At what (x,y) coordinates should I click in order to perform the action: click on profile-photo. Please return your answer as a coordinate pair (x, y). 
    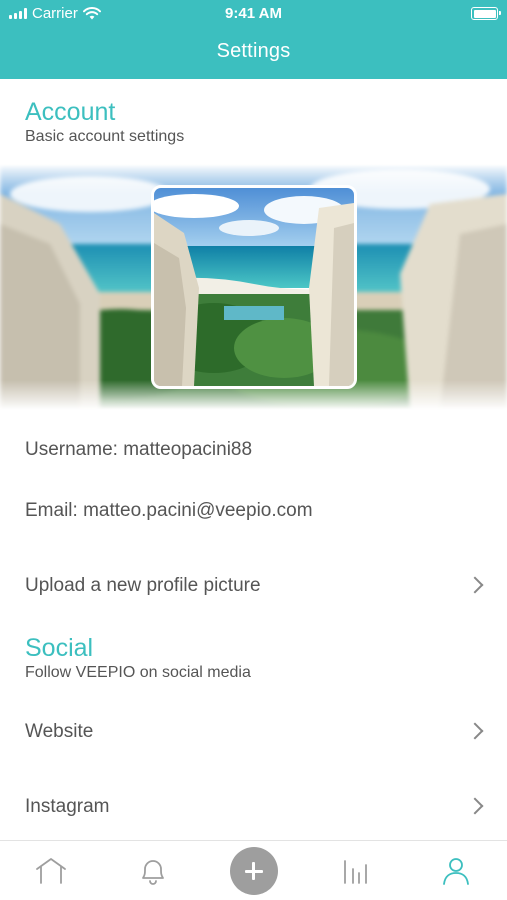
    Looking at the image, I should click on (254, 287).